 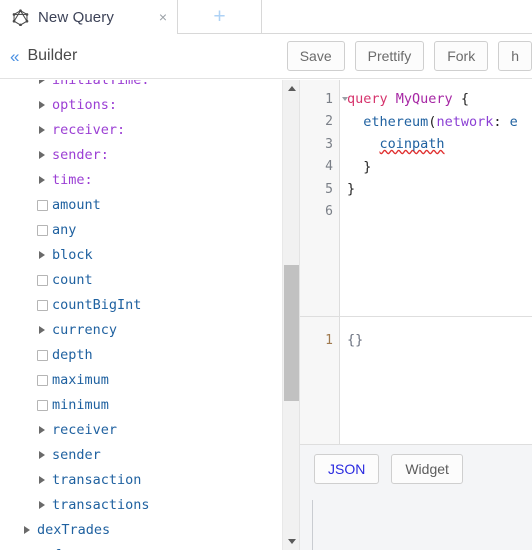 What do you see at coordinates (101, 83) in the screenshot?
I see `tree-item-label: initialTime:` at bounding box center [101, 83].